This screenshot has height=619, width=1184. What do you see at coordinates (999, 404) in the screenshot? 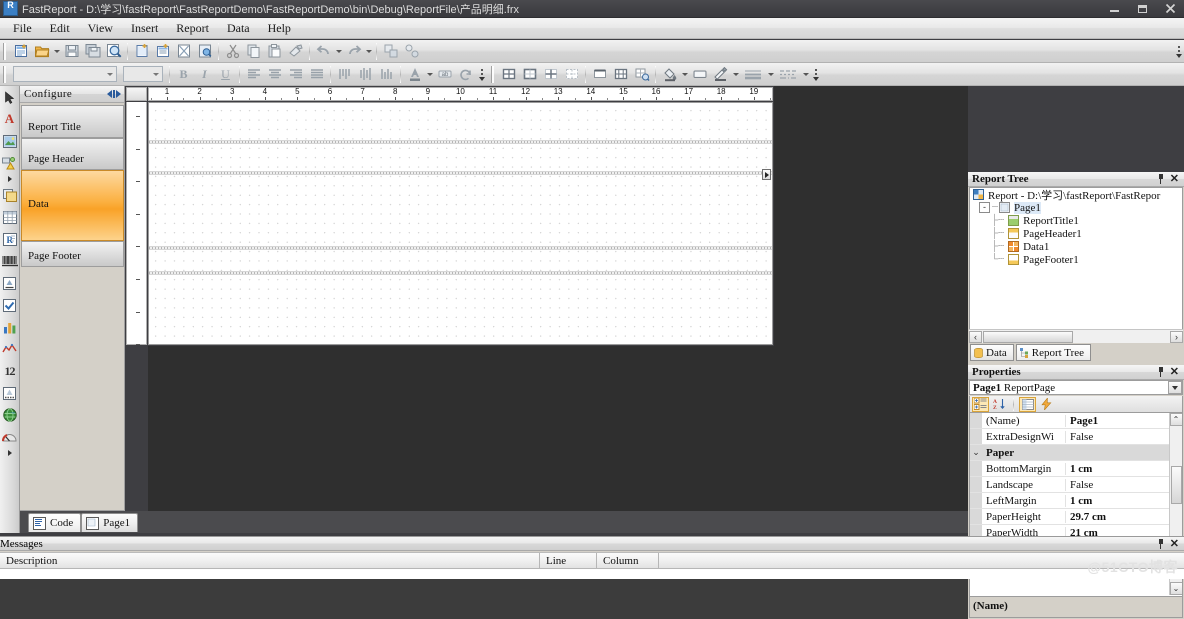
I see `alphabetical-view-button: A Z` at bounding box center [999, 404].